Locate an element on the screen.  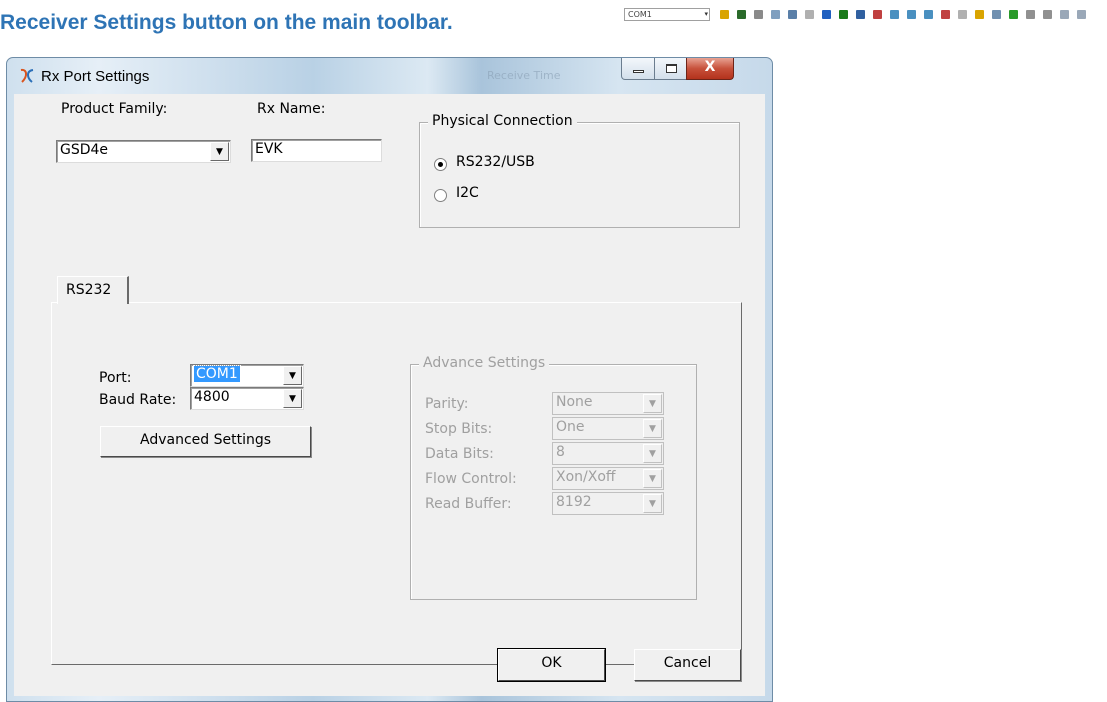
data-bits-value: 8 is located at coordinates (560, 452).